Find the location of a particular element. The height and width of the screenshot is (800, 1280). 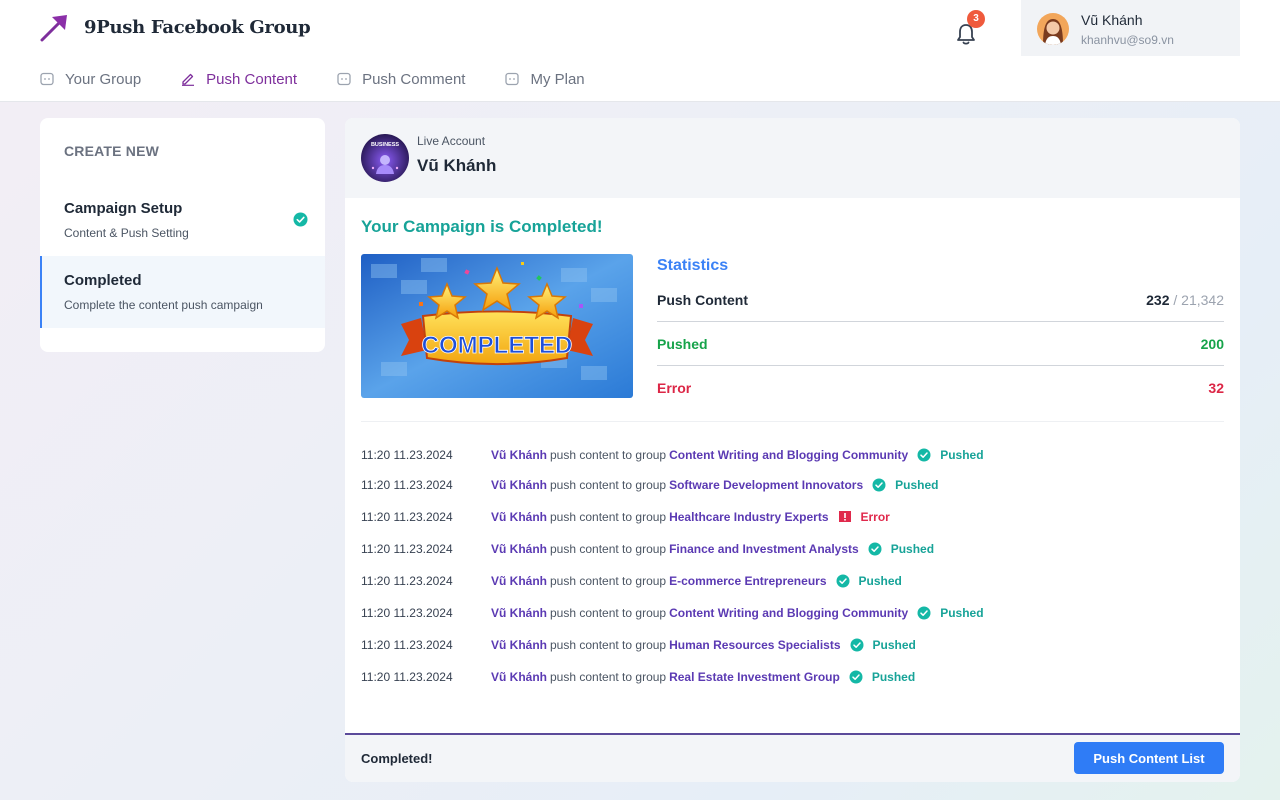

banner-text: COMPLETED is located at coordinates (497, 345).